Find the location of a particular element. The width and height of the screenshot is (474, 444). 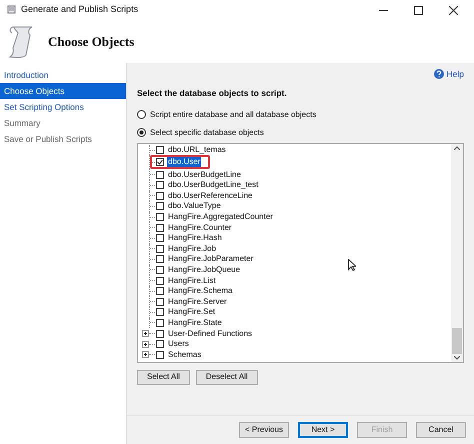

nav-item: Introduction is located at coordinates (63, 75).